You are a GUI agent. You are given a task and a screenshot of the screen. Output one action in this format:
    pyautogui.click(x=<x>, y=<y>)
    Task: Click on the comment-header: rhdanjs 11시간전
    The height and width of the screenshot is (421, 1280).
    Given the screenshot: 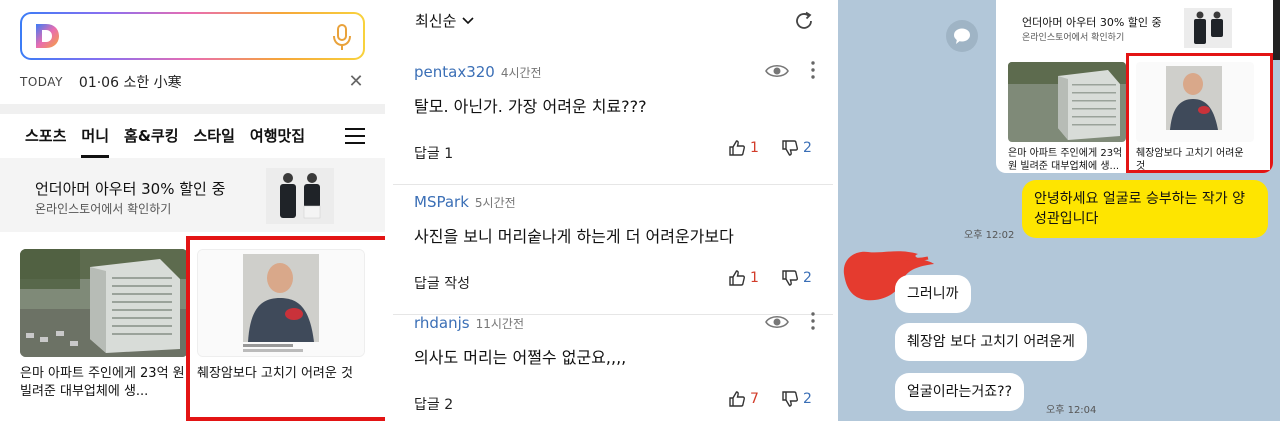 What is the action you would take?
    pyautogui.click(x=469, y=323)
    